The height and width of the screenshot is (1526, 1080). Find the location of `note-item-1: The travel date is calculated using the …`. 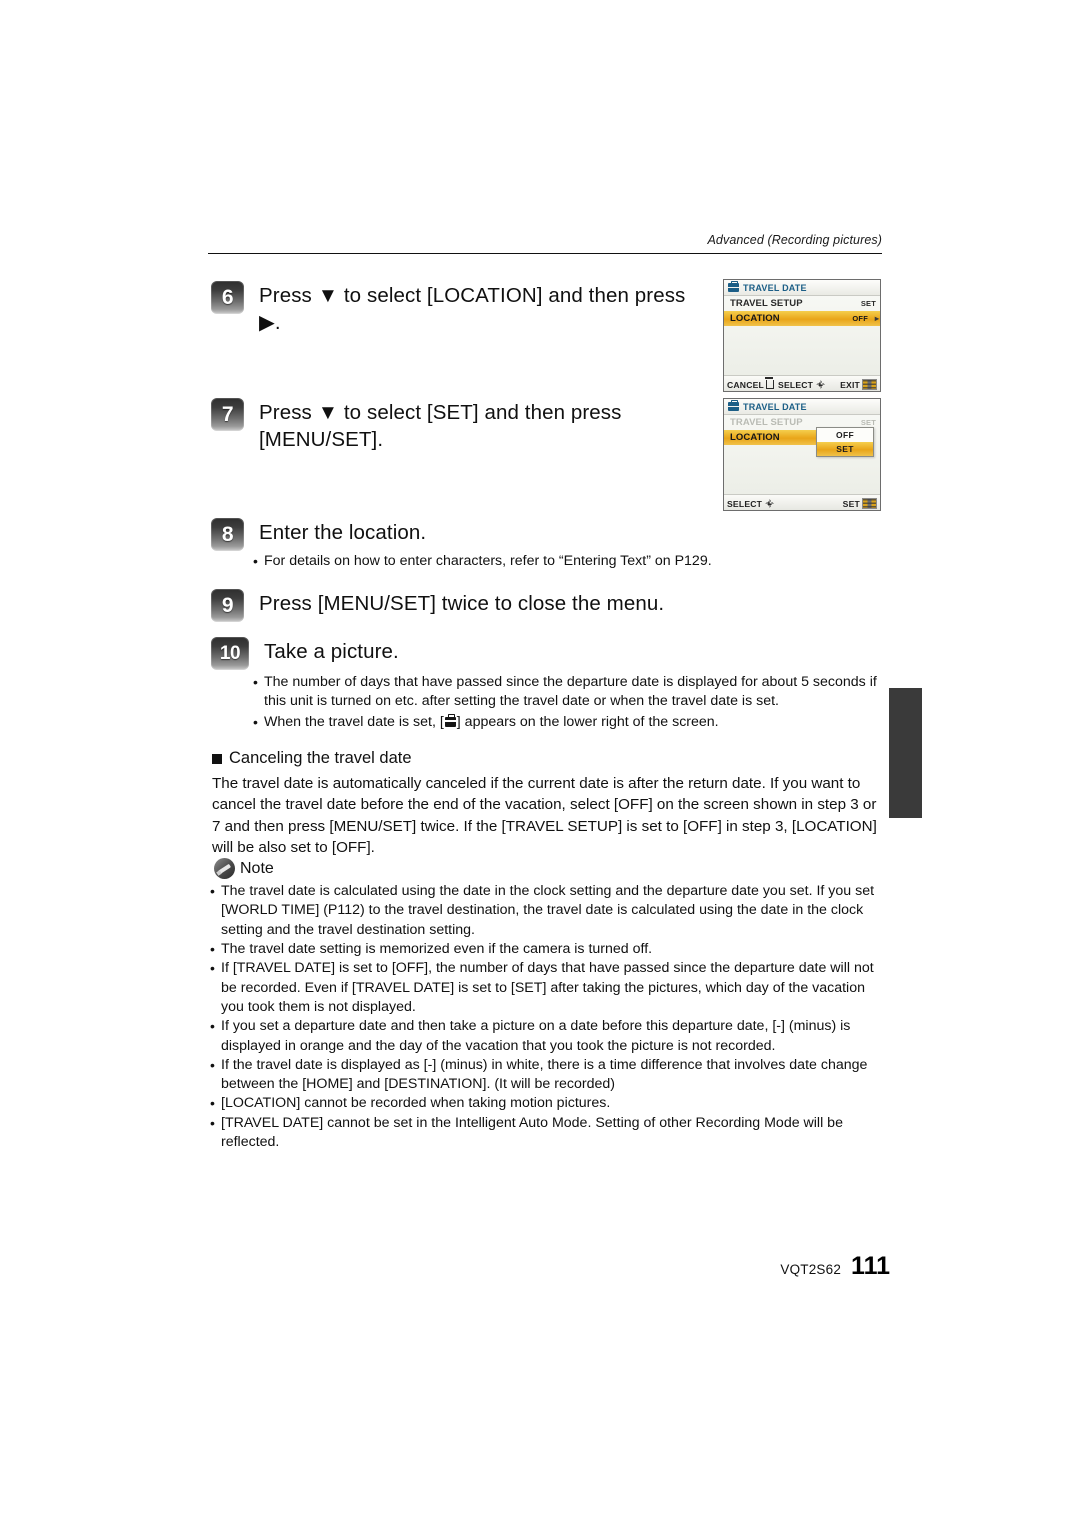

note-item-1: The travel date is calculated using the … is located at coordinates (548, 910).